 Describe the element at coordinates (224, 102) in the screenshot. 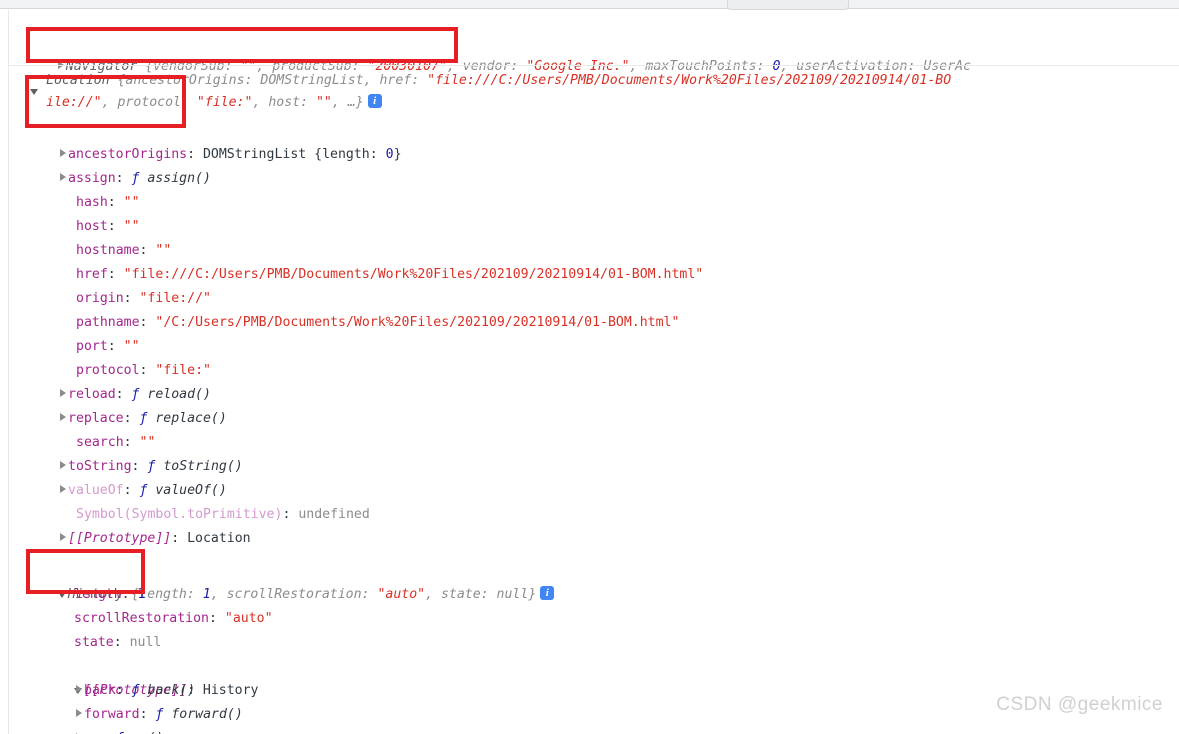

I see `location-protocol-value: "file:"` at that location.